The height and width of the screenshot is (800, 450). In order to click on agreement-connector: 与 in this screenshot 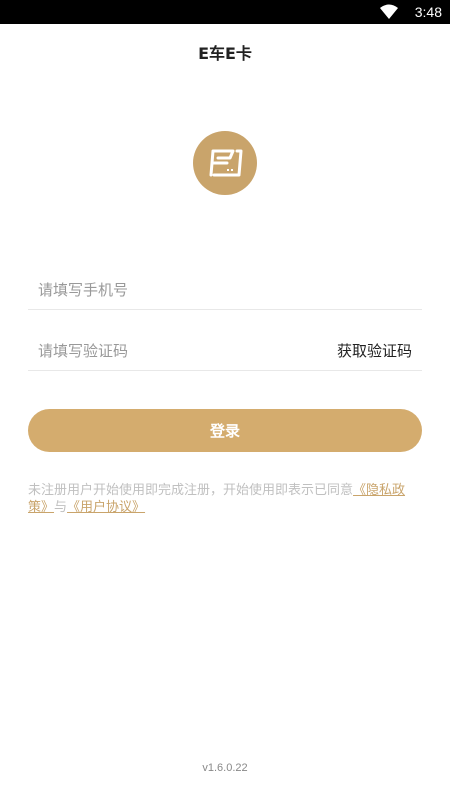, I will do `click(61, 507)`.